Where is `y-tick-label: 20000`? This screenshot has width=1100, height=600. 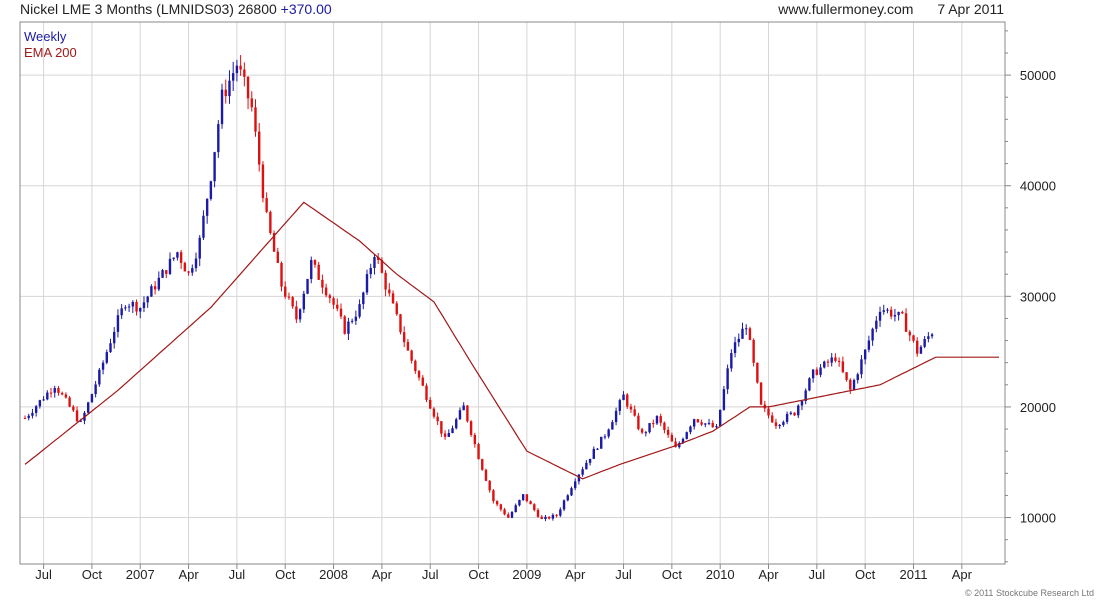
y-tick-label: 20000 is located at coordinates (1038, 407).